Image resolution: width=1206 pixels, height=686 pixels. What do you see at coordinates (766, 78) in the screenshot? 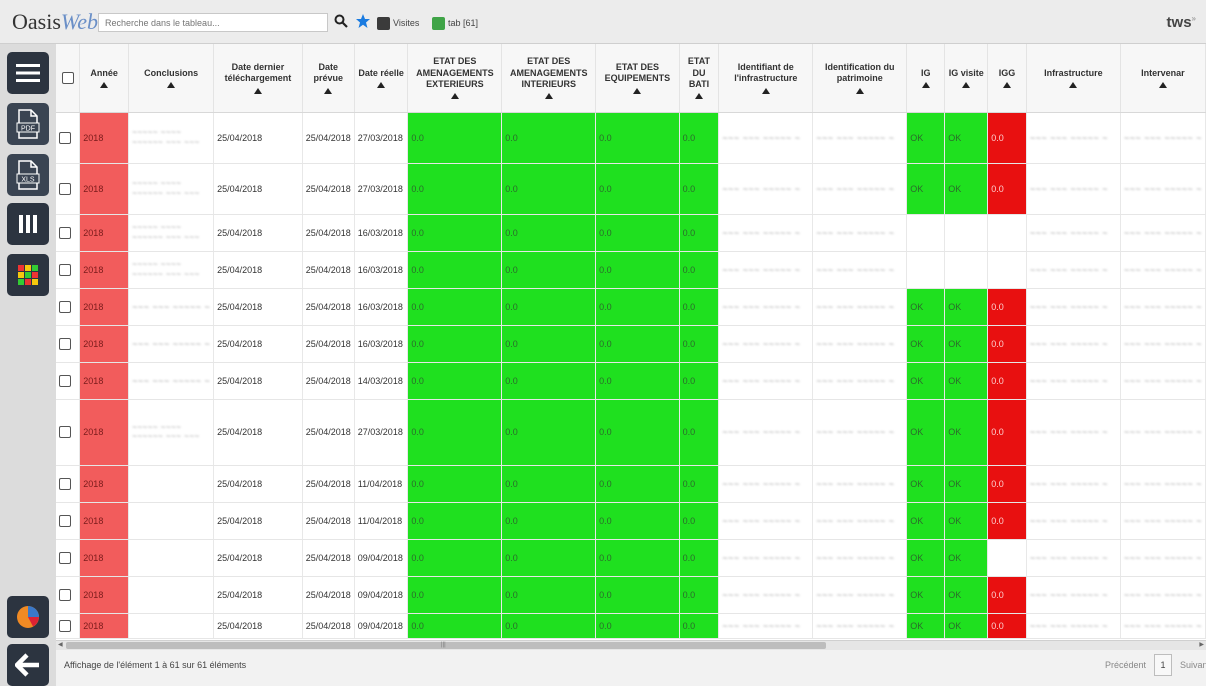
I see `column-header-id-infra: Identifiant de l'infrastructure` at bounding box center [766, 78].